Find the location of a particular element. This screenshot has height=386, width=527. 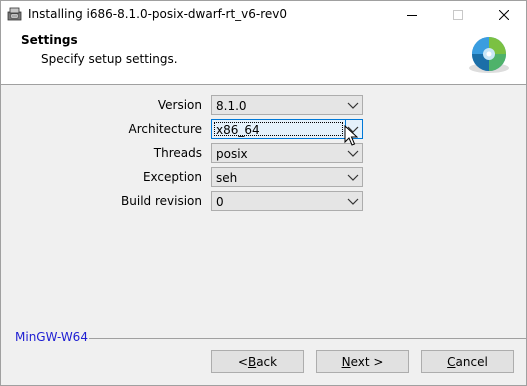

build-revision-select: 0 is located at coordinates (287, 201).